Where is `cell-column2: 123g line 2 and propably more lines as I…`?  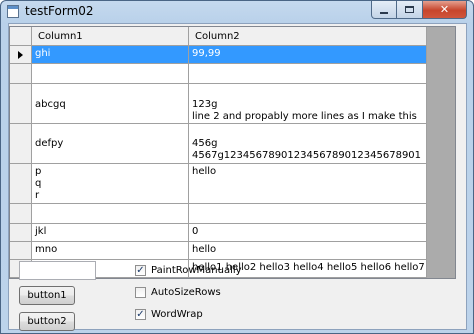
cell-column2: 123g line 2 and propably more lines as I… is located at coordinates (308, 104).